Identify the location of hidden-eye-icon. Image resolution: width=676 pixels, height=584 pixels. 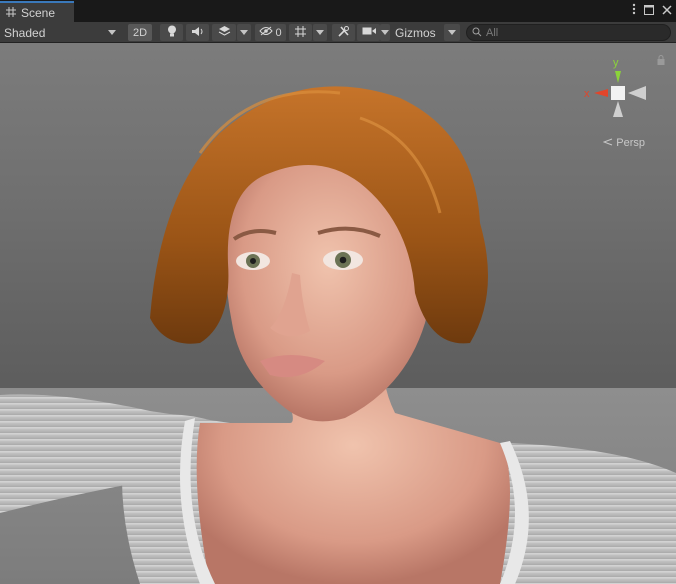
(266, 32).